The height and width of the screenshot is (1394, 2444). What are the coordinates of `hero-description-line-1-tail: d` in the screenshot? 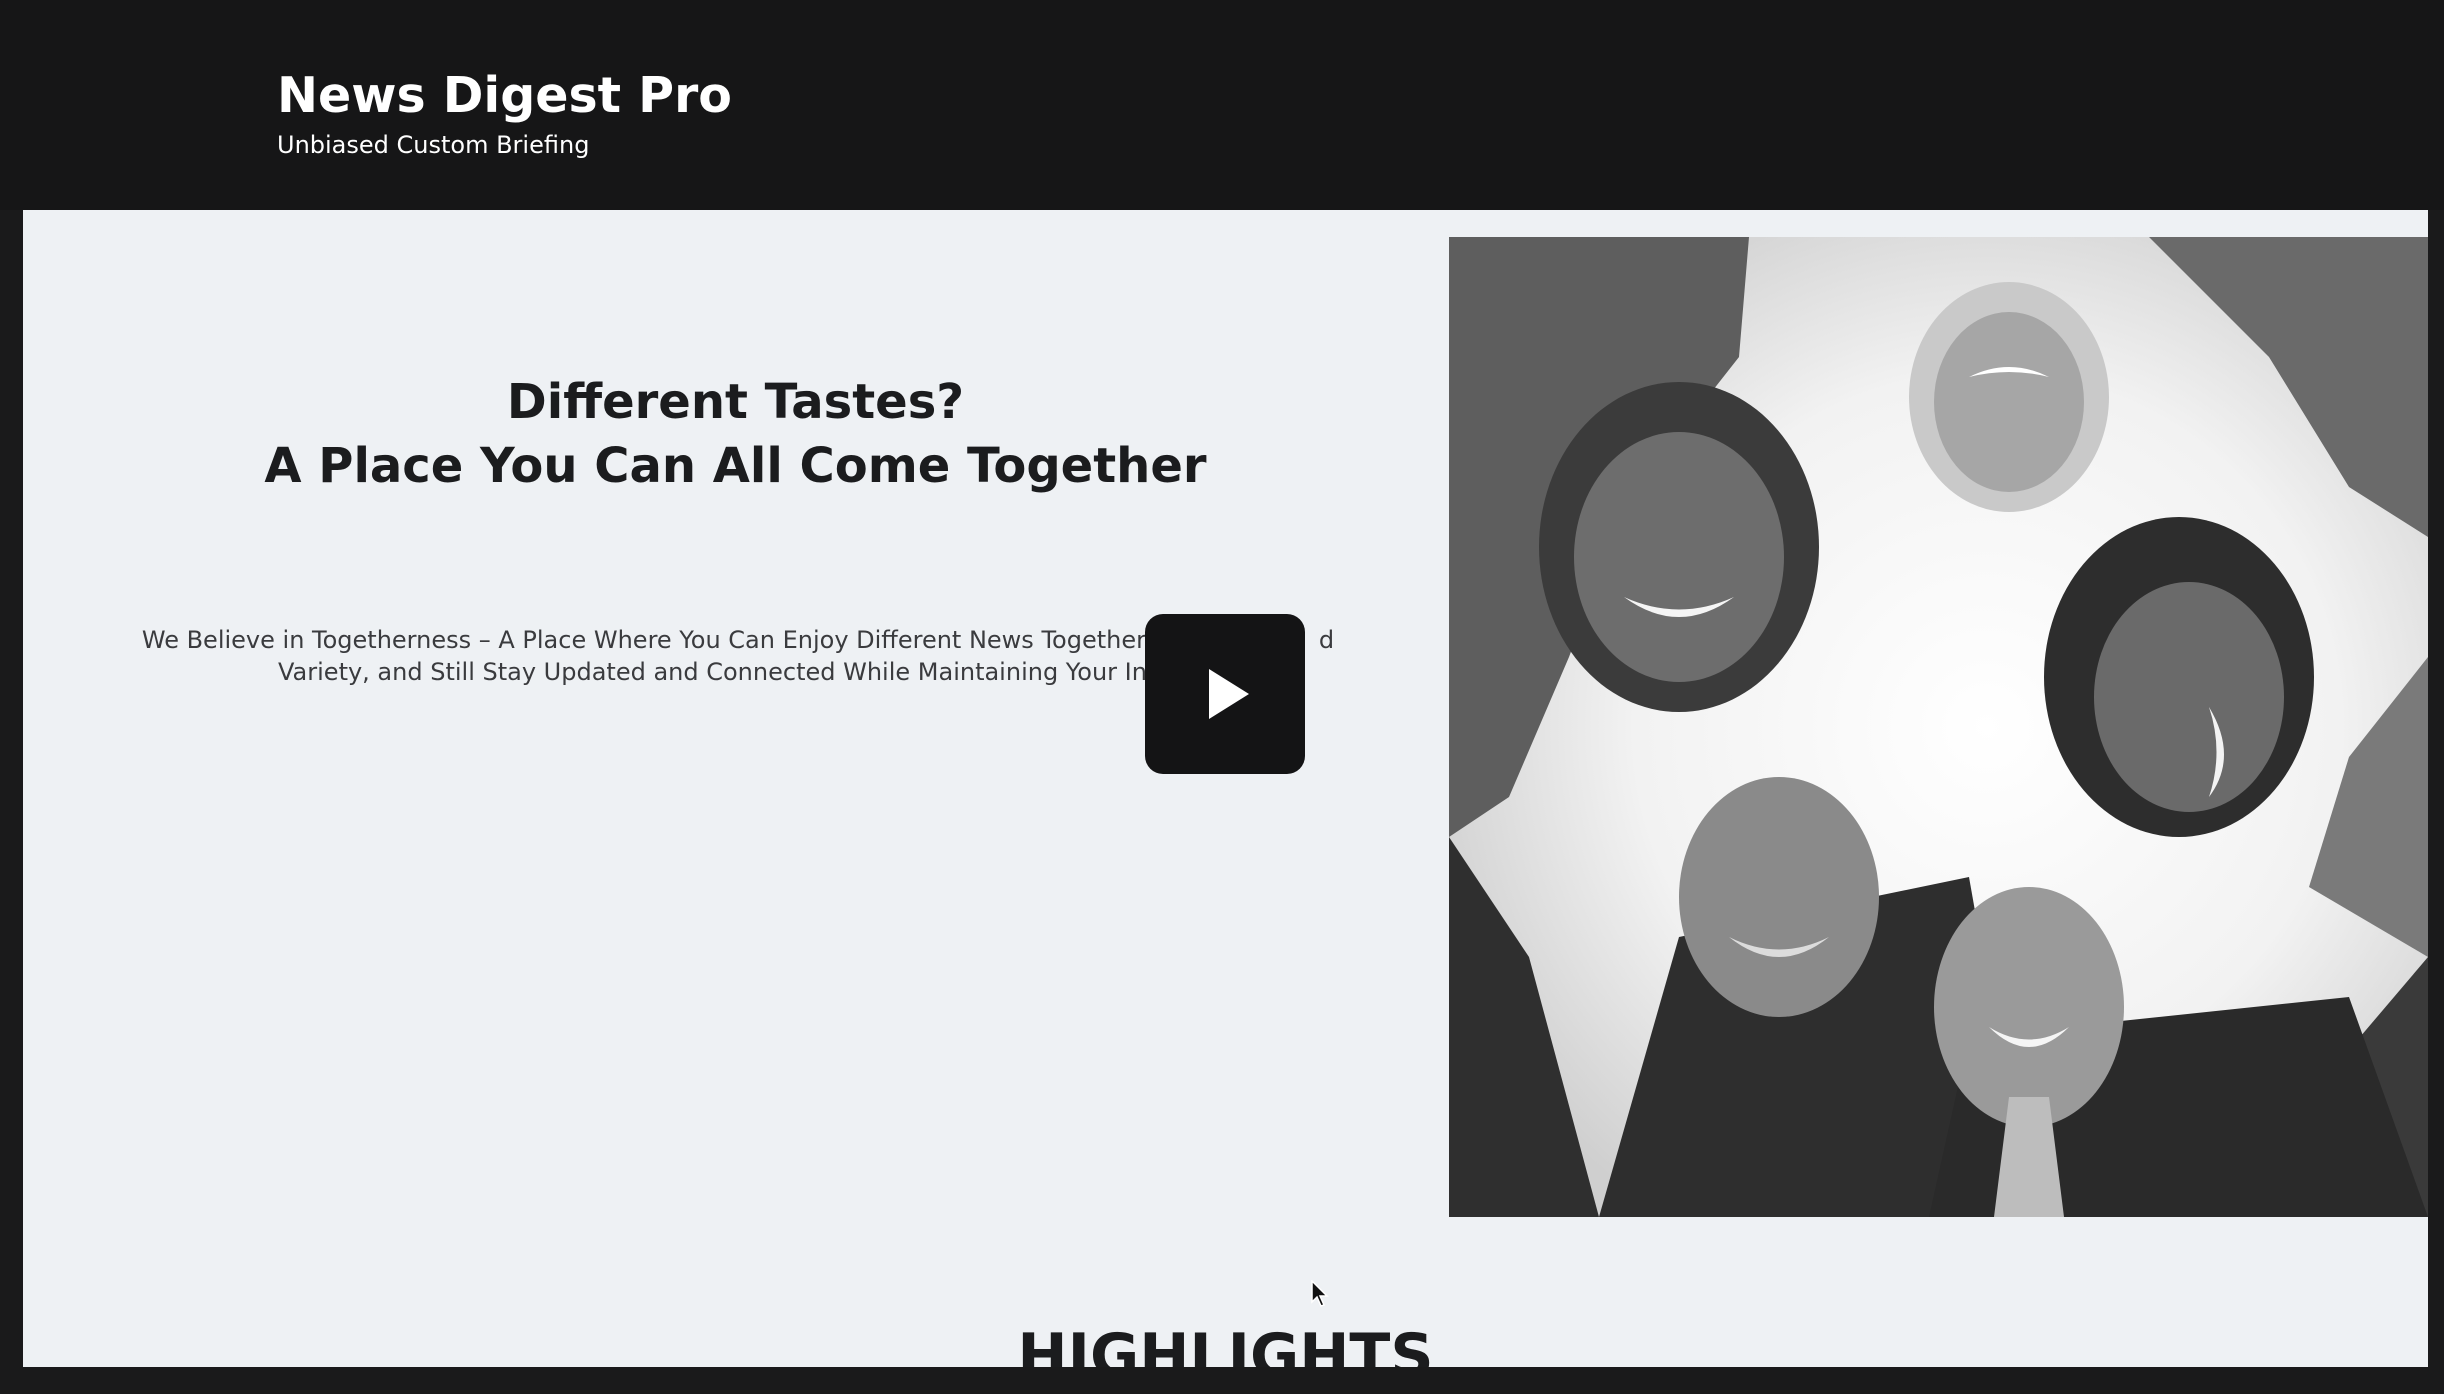 It's located at (1326, 640).